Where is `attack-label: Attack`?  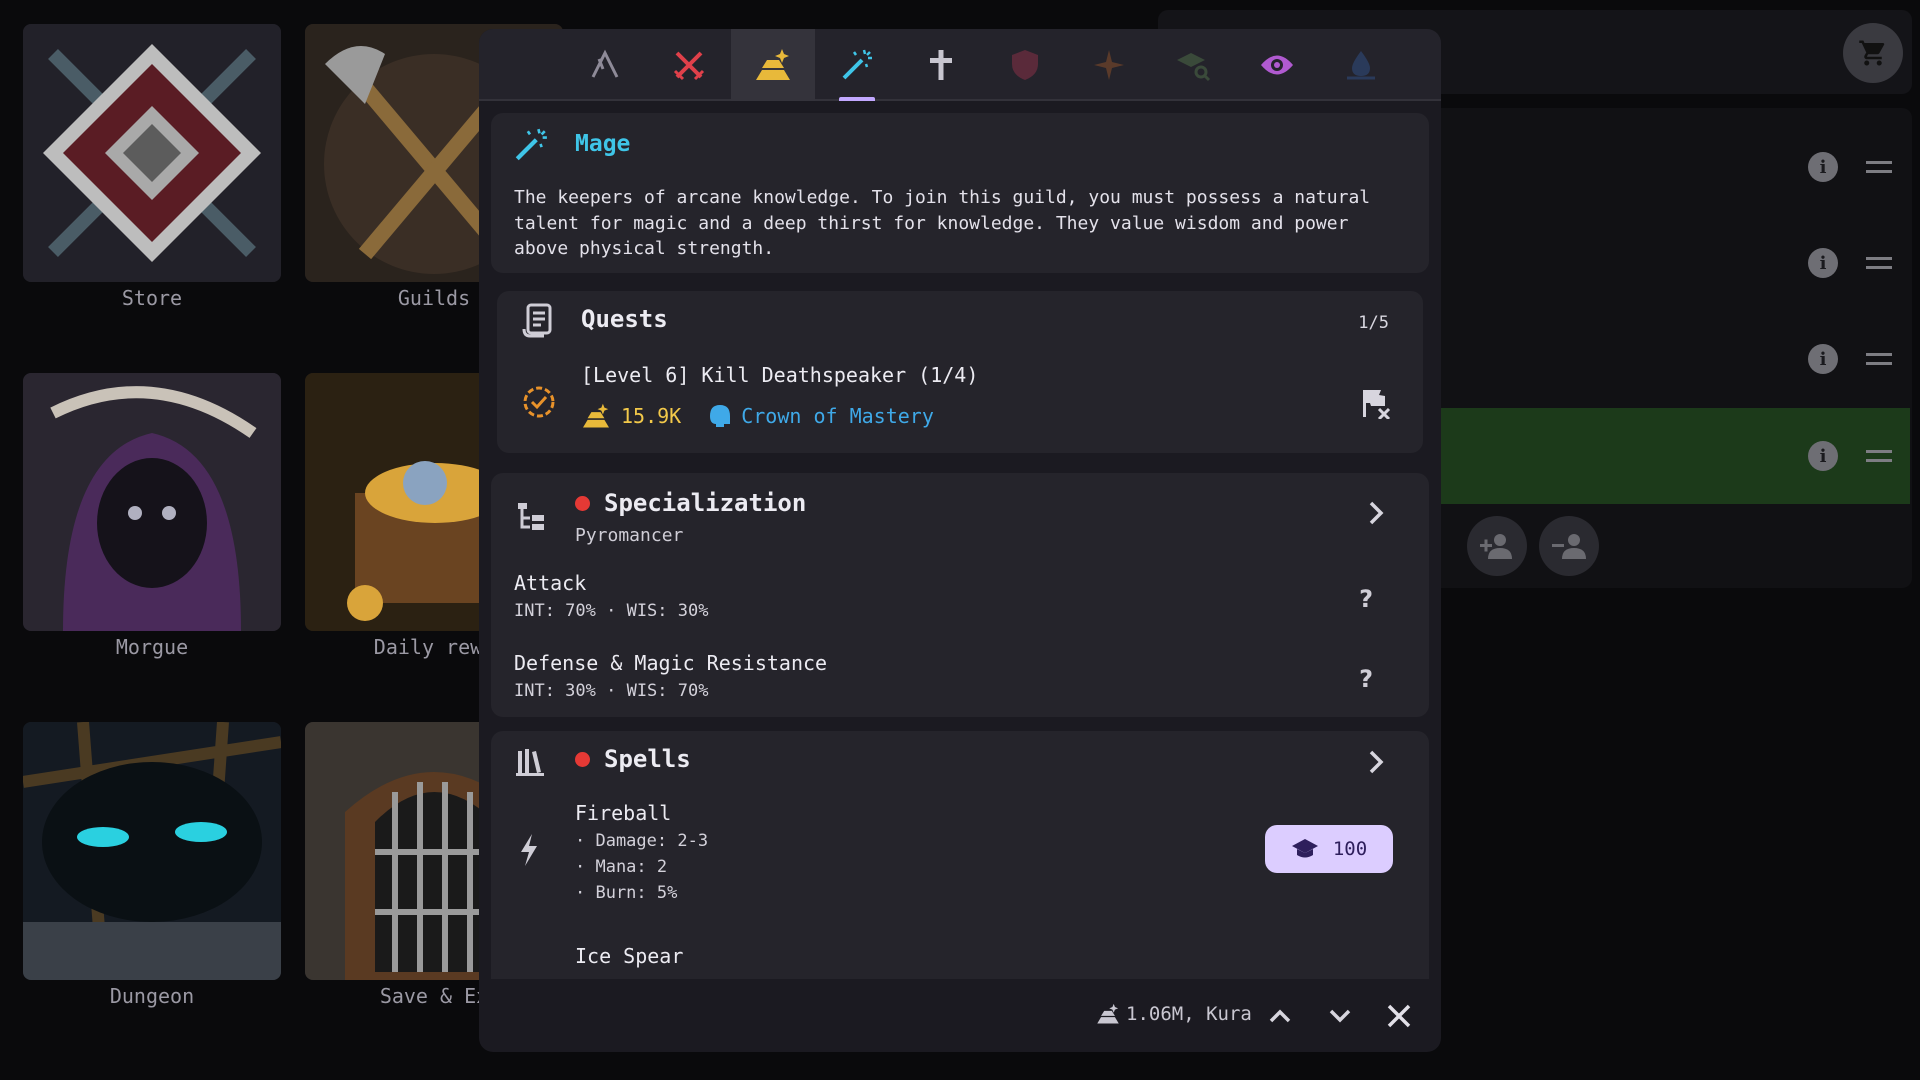 attack-label: Attack is located at coordinates (550, 583).